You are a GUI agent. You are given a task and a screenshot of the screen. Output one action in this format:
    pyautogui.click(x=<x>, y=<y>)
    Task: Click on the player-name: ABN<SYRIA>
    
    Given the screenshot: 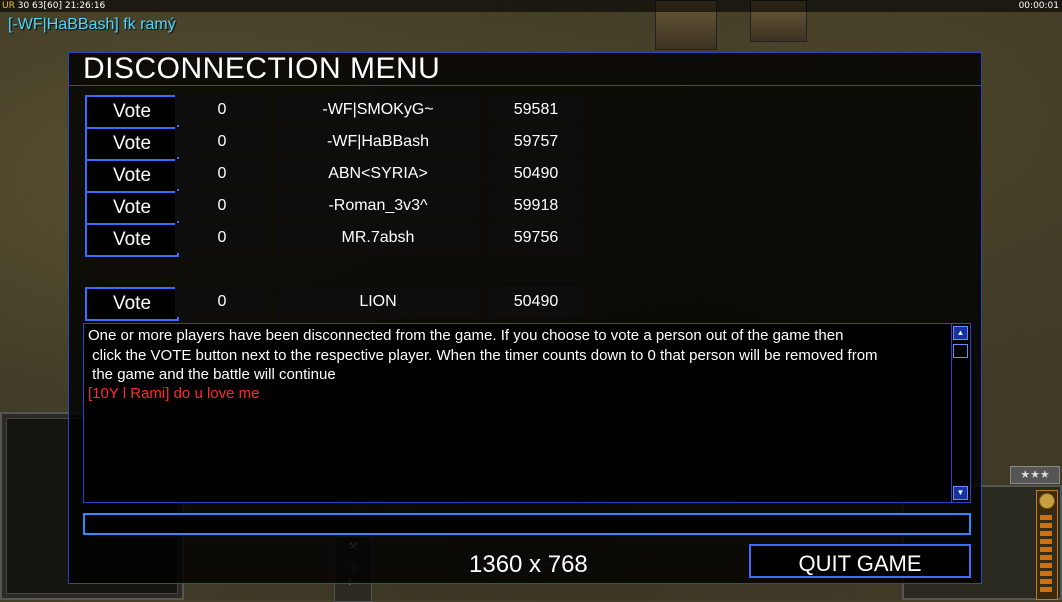 What is the action you would take?
    pyautogui.click(x=378, y=174)
    